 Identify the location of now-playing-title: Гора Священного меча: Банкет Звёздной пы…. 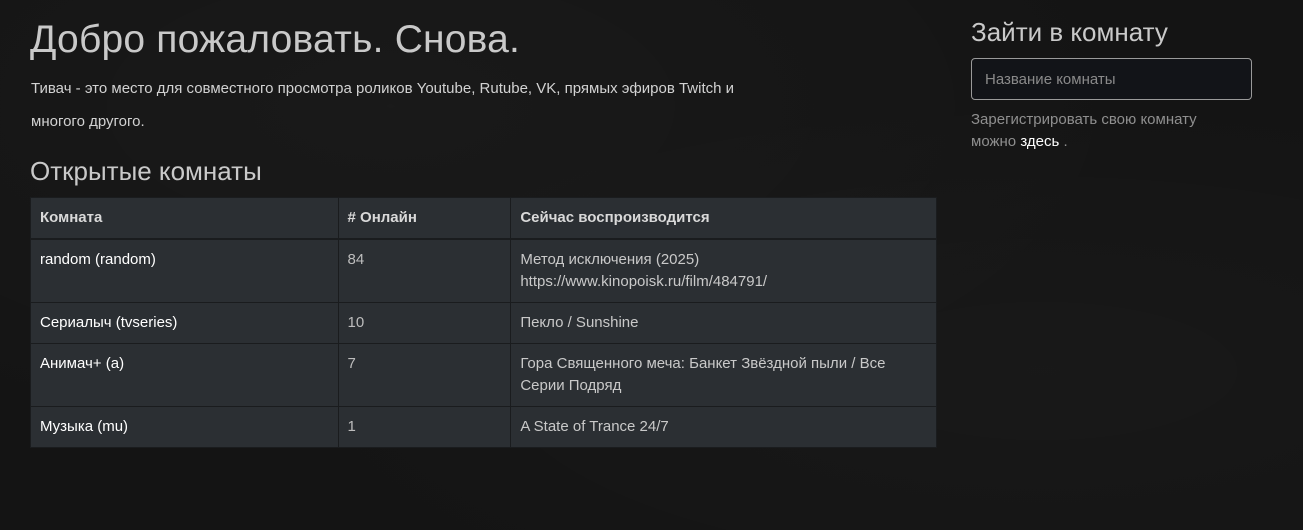
(703, 374).